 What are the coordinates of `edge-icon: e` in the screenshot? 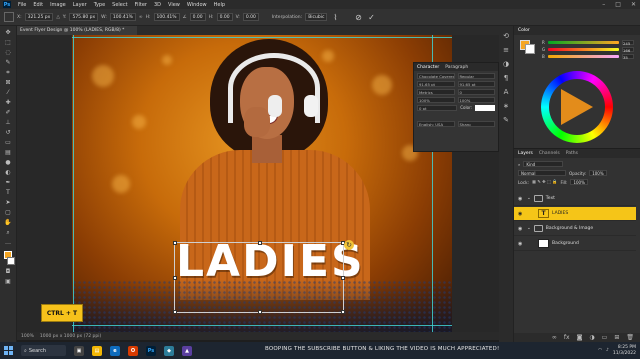 It's located at (115, 350).